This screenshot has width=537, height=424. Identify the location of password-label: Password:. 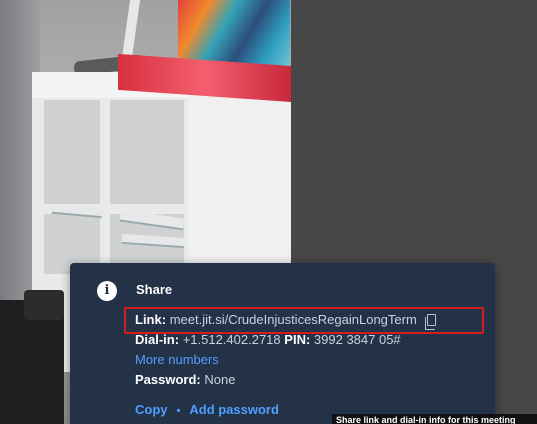
(168, 379).